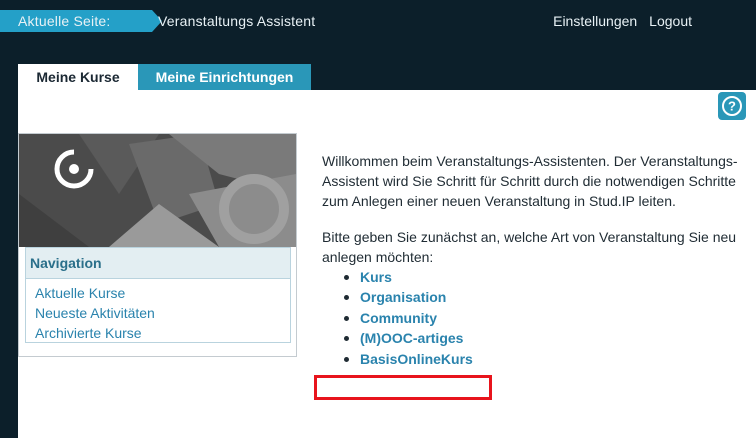 The width and height of the screenshot is (756, 438). What do you see at coordinates (398, 318) in the screenshot?
I see `option-community-link: Community` at bounding box center [398, 318].